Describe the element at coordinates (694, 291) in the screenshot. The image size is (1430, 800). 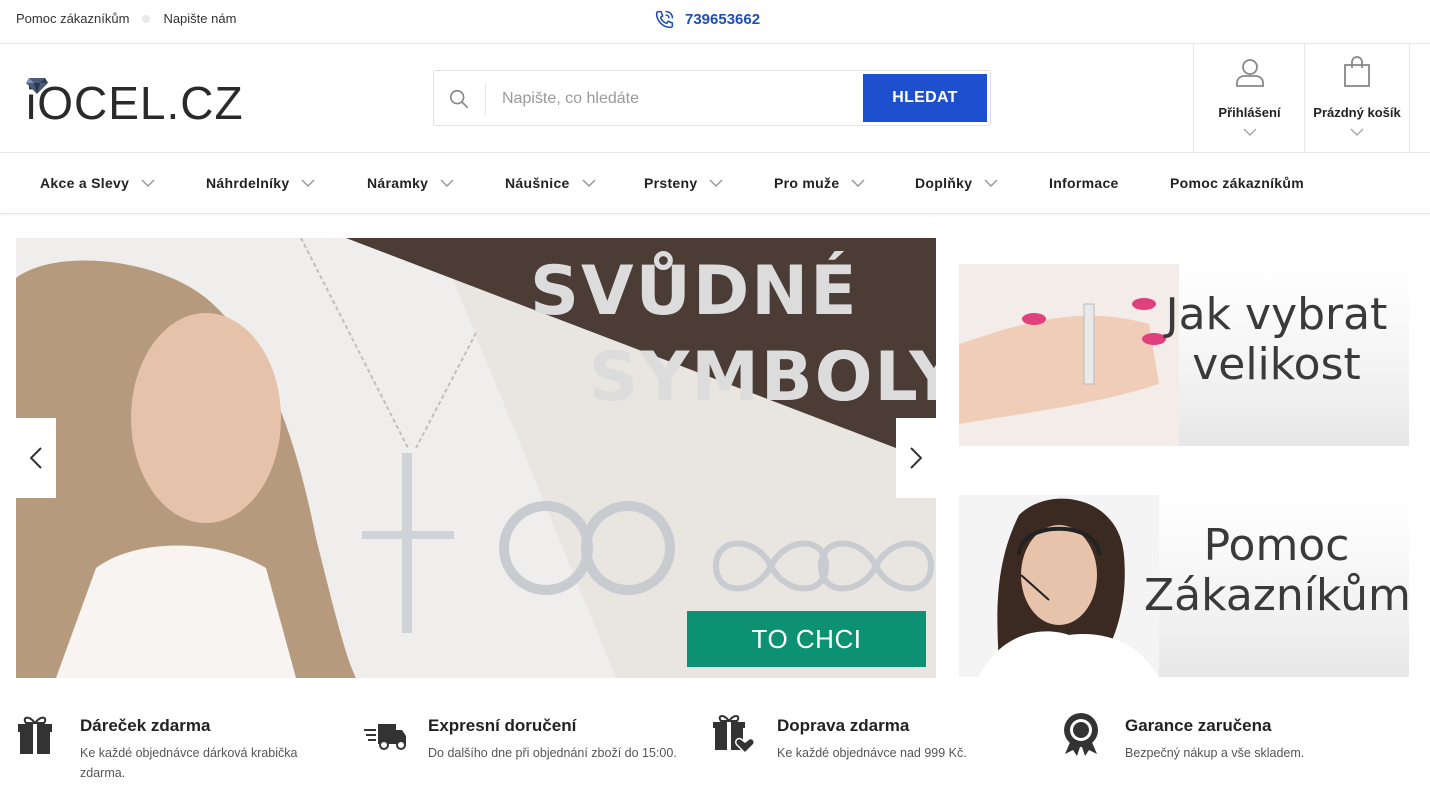
I see `hero-headline-line-1: SVŮDNÉ` at that location.